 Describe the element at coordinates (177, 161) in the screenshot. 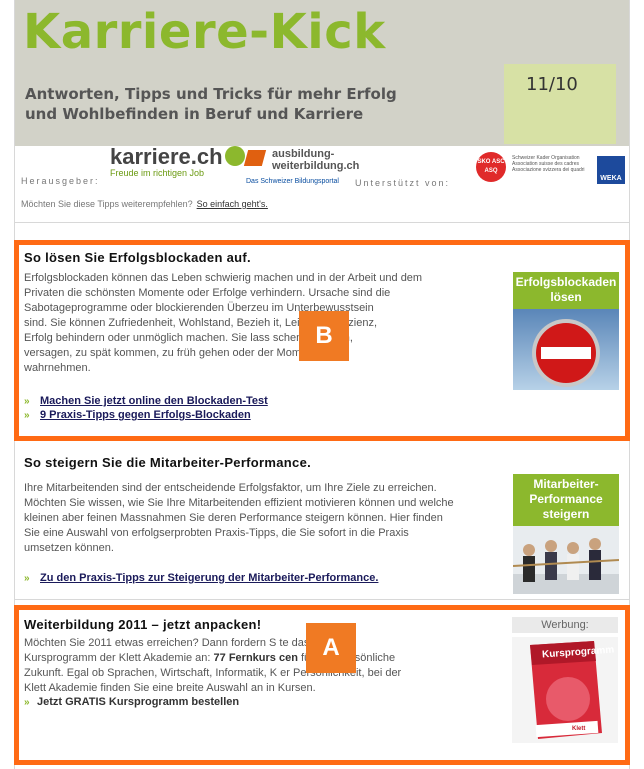

I see `karriere-logo: karriere.ch Freude im richtigen Job` at that location.